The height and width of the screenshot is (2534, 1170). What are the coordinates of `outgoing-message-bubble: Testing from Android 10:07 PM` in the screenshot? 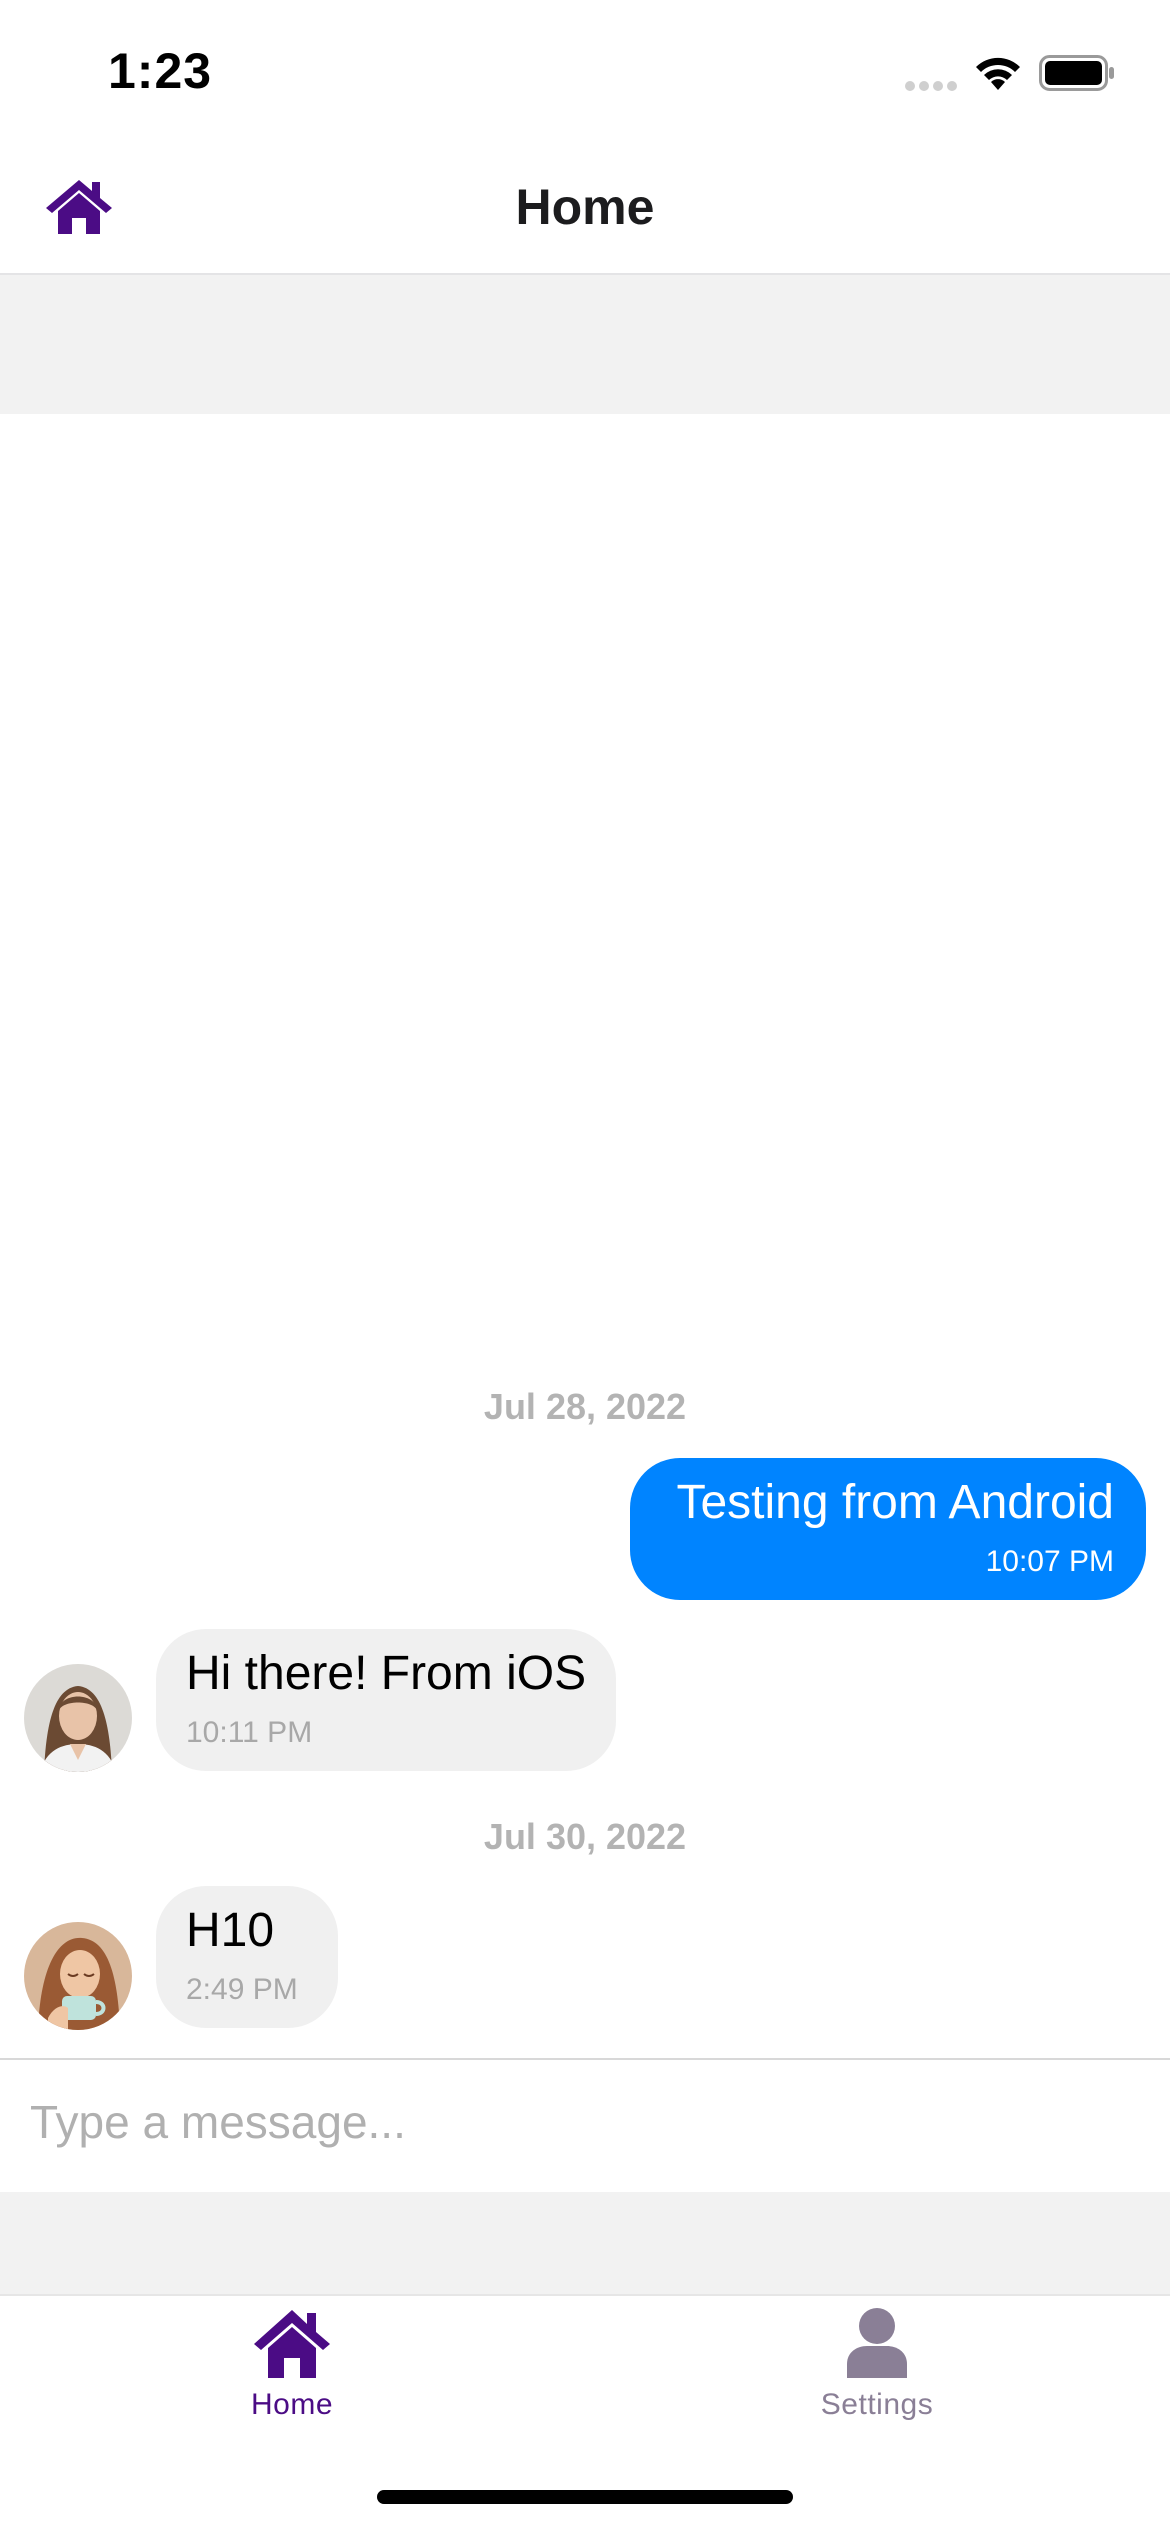 It's located at (888, 1529).